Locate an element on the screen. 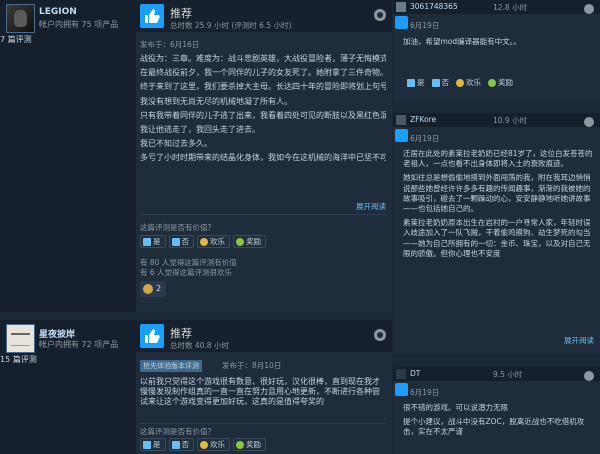 The image size is (600, 454). author-review-count: 7 篇评测 is located at coordinates (16, 39).